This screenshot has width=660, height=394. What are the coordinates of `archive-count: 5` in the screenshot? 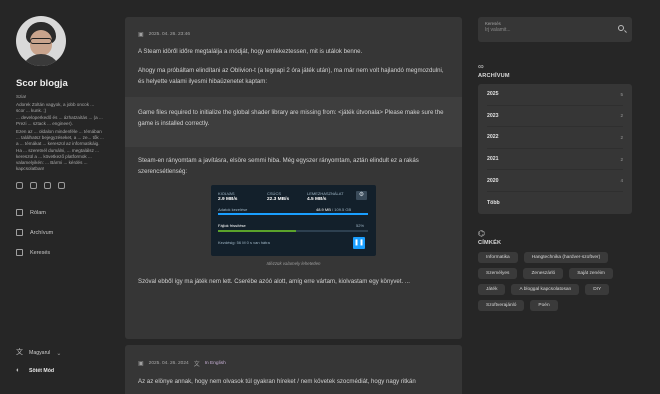 It's located at (621, 94).